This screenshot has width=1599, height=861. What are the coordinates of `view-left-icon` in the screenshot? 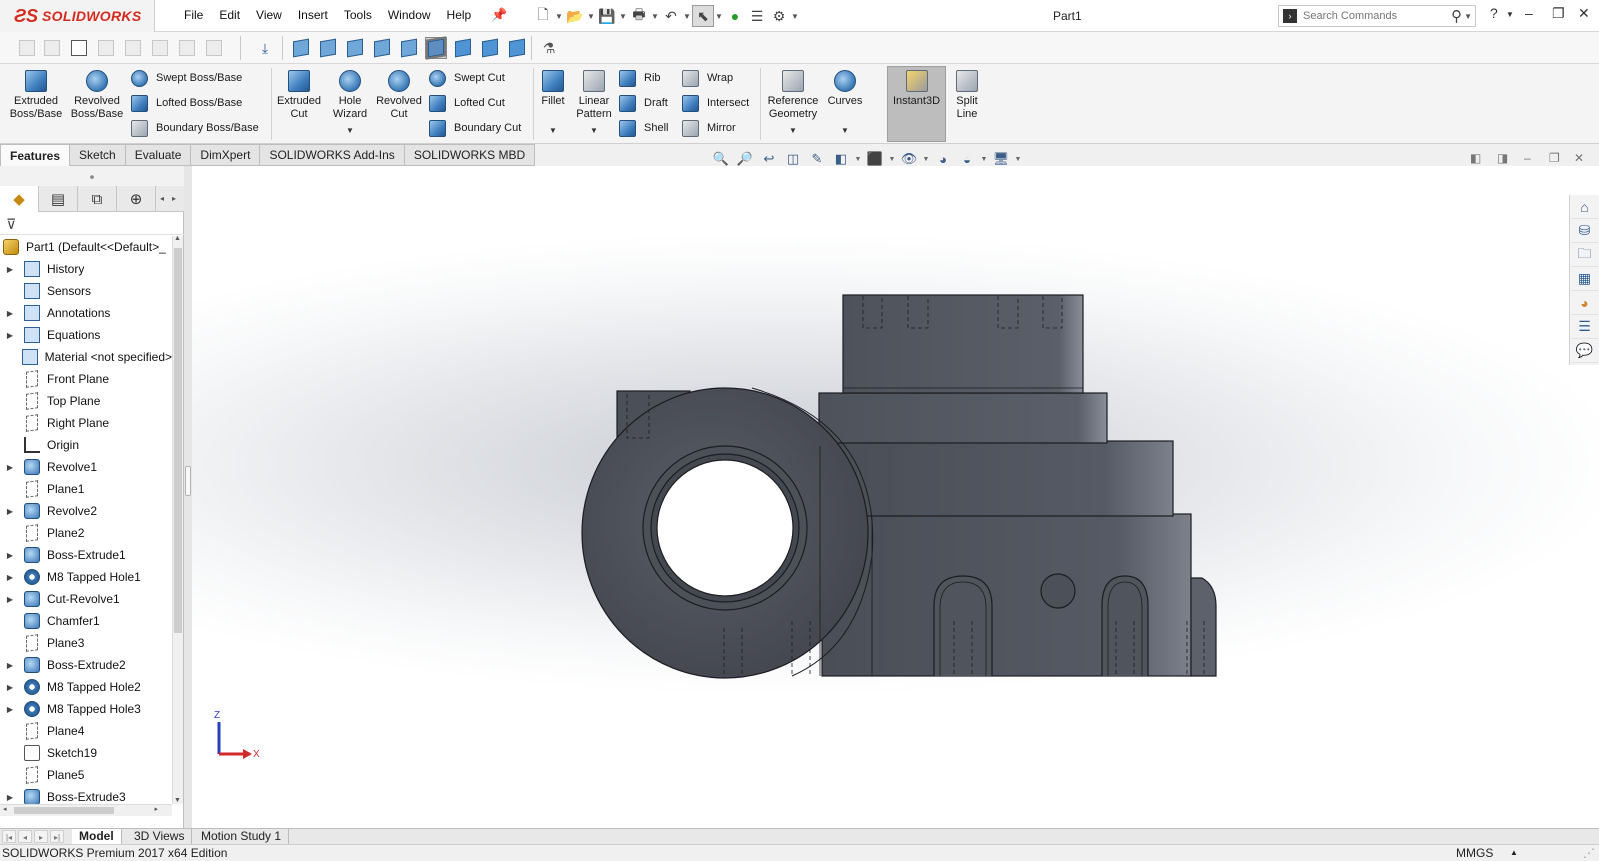 It's located at (355, 48).